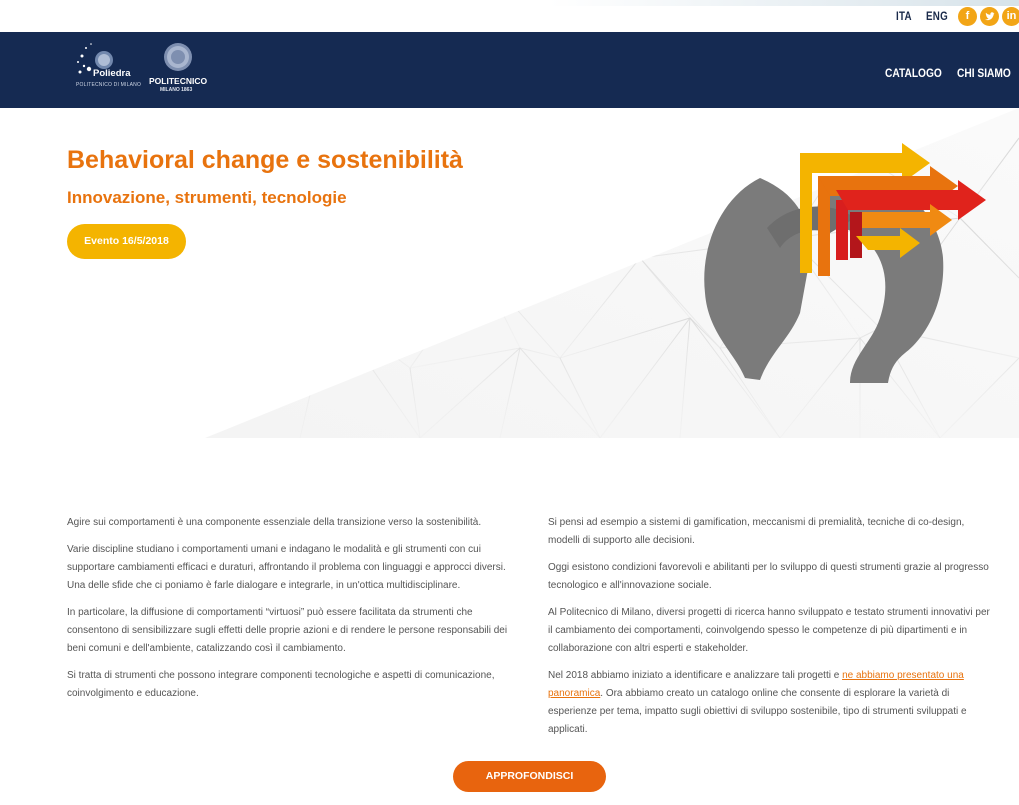 Image resolution: width=1019 pixels, height=805 pixels. Describe the element at coordinates (913, 73) in the screenshot. I see `nav-catalogo: CATALOGO` at that location.